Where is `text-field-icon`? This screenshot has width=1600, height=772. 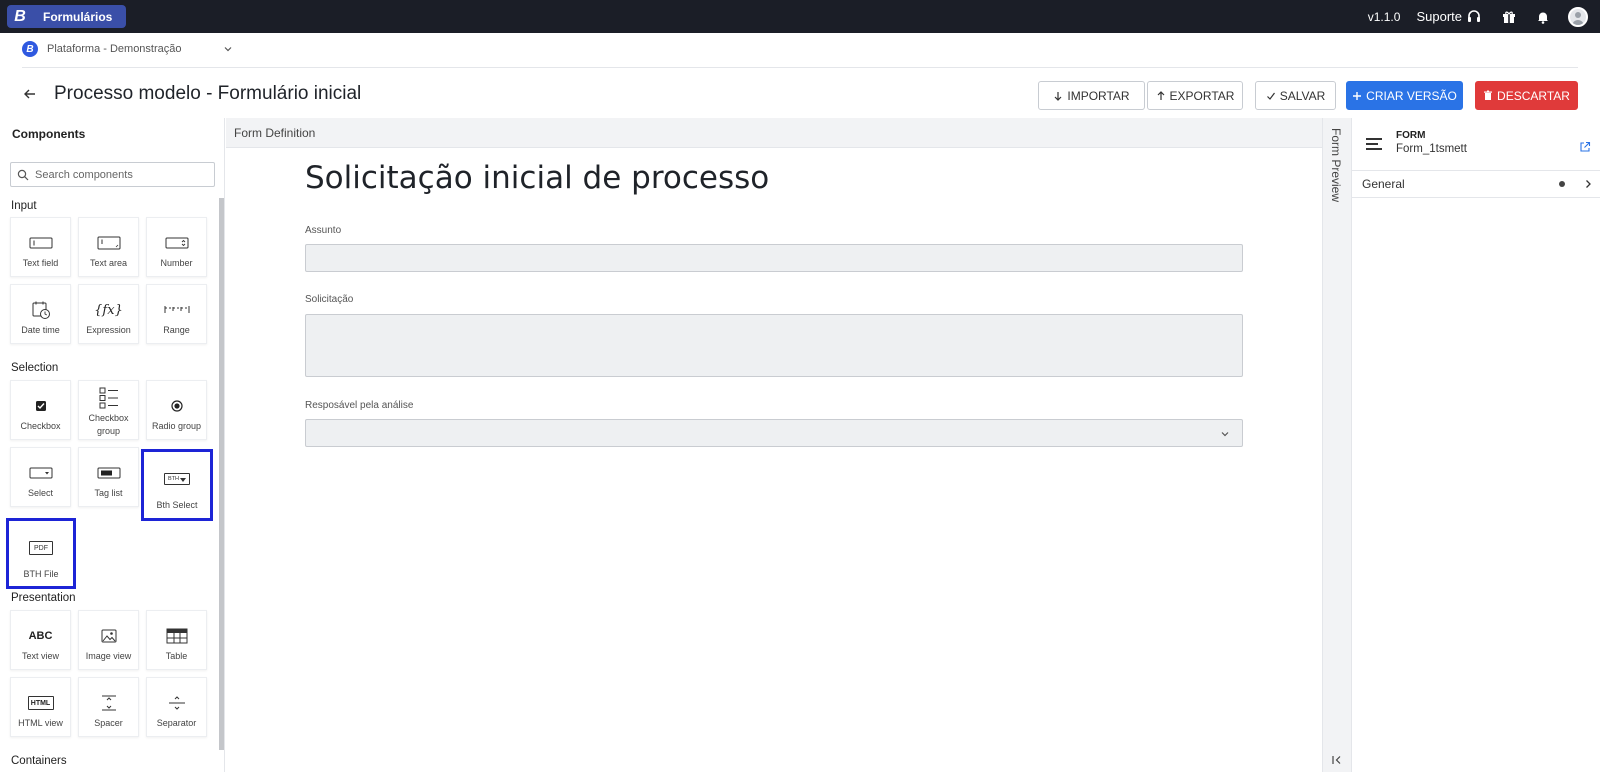 text-field-icon is located at coordinates (40, 243).